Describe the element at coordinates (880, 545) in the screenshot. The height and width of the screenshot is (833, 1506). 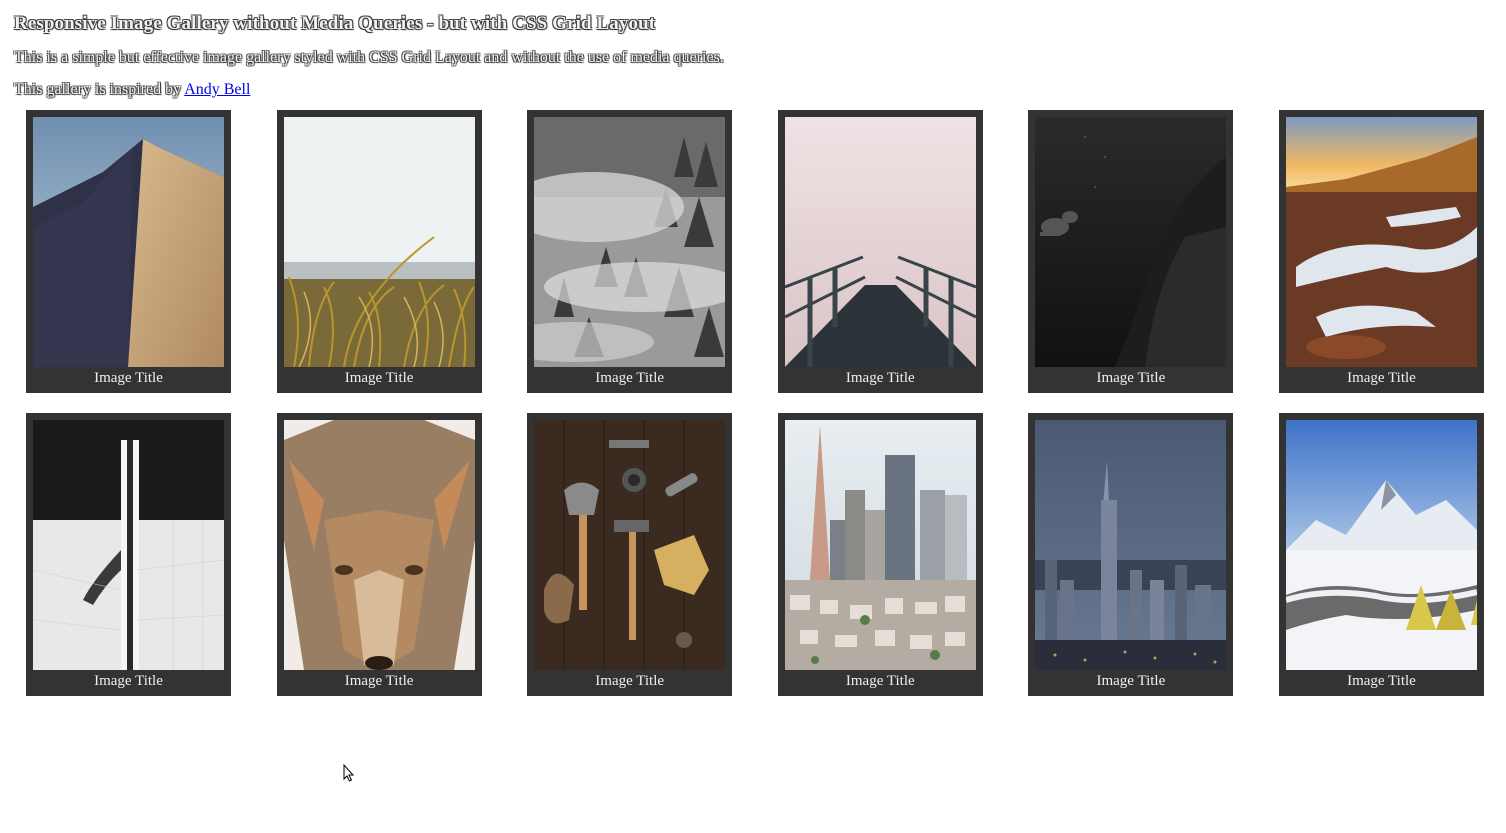
I see `san-francisco-city-photo` at that location.